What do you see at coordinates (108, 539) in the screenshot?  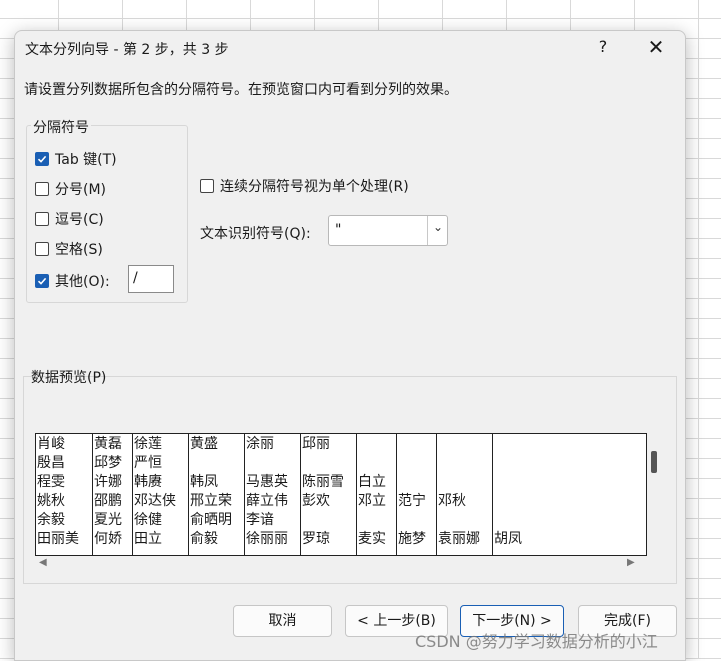 I see `preview-cell: 何娇` at bounding box center [108, 539].